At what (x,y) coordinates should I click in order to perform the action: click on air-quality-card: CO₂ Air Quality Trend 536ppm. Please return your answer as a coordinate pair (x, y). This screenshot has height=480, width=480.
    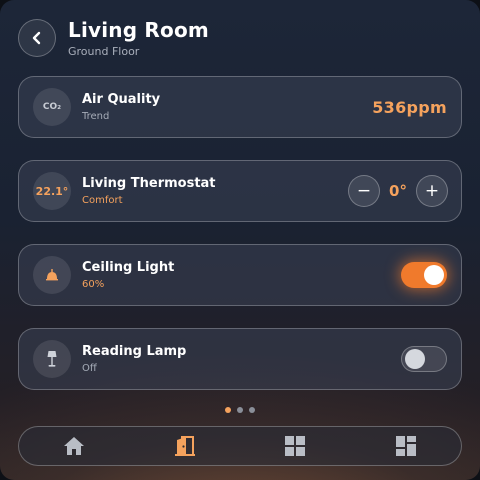
    Looking at the image, I should click on (240, 107).